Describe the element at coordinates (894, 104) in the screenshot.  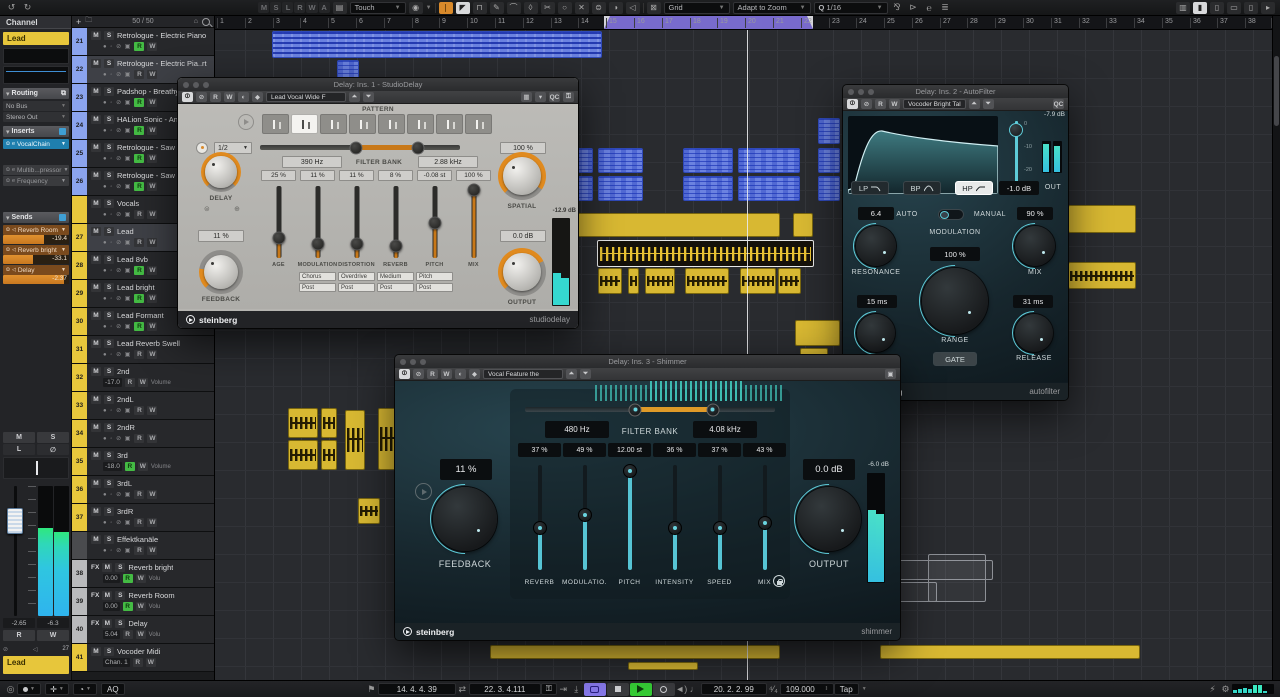
I see `write-automation-icon: W` at that location.